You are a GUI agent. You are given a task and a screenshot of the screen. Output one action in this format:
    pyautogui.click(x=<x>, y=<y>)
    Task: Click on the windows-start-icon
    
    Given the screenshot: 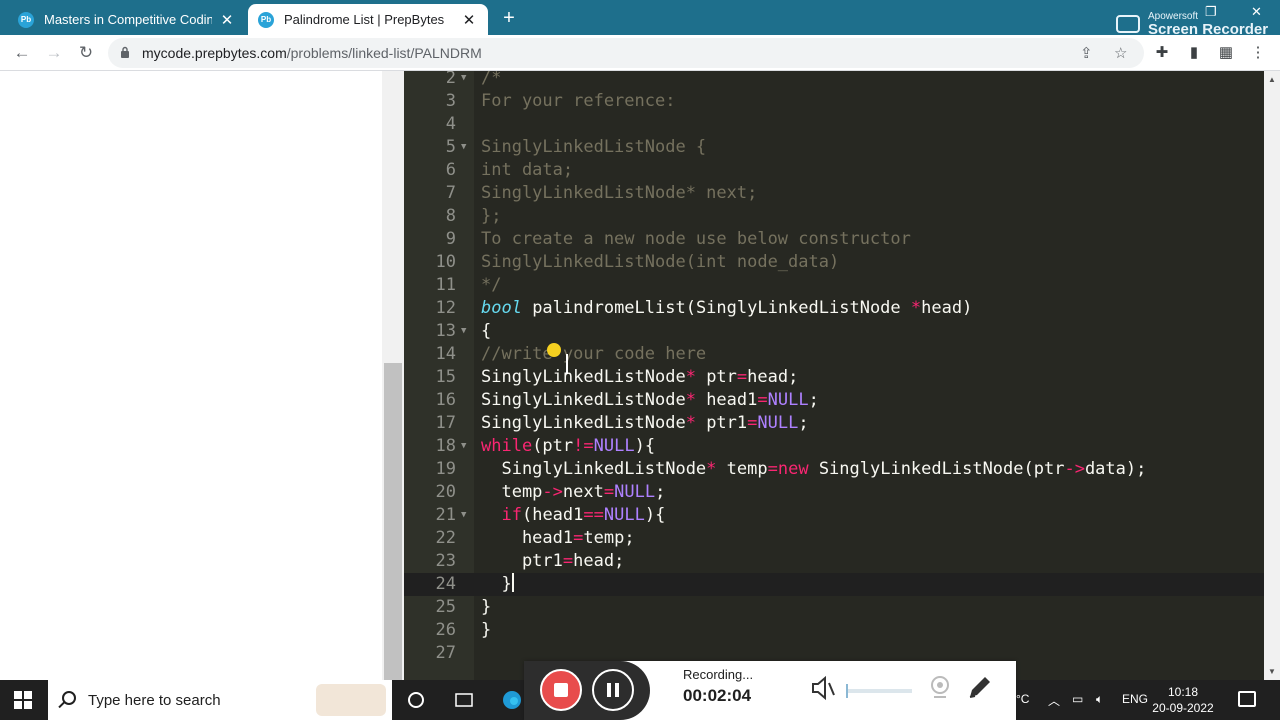 What is the action you would take?
    pyautogui.click(x=23, y=700)
    